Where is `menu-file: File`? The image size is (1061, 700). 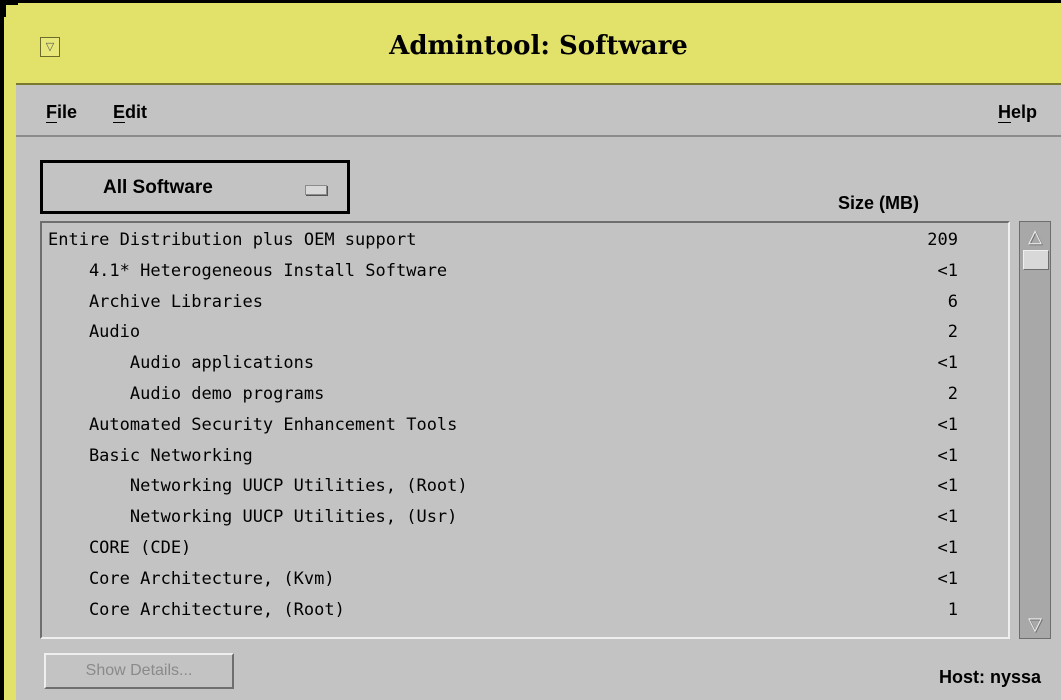 menu-file: File is located at coordinates (61, 112).